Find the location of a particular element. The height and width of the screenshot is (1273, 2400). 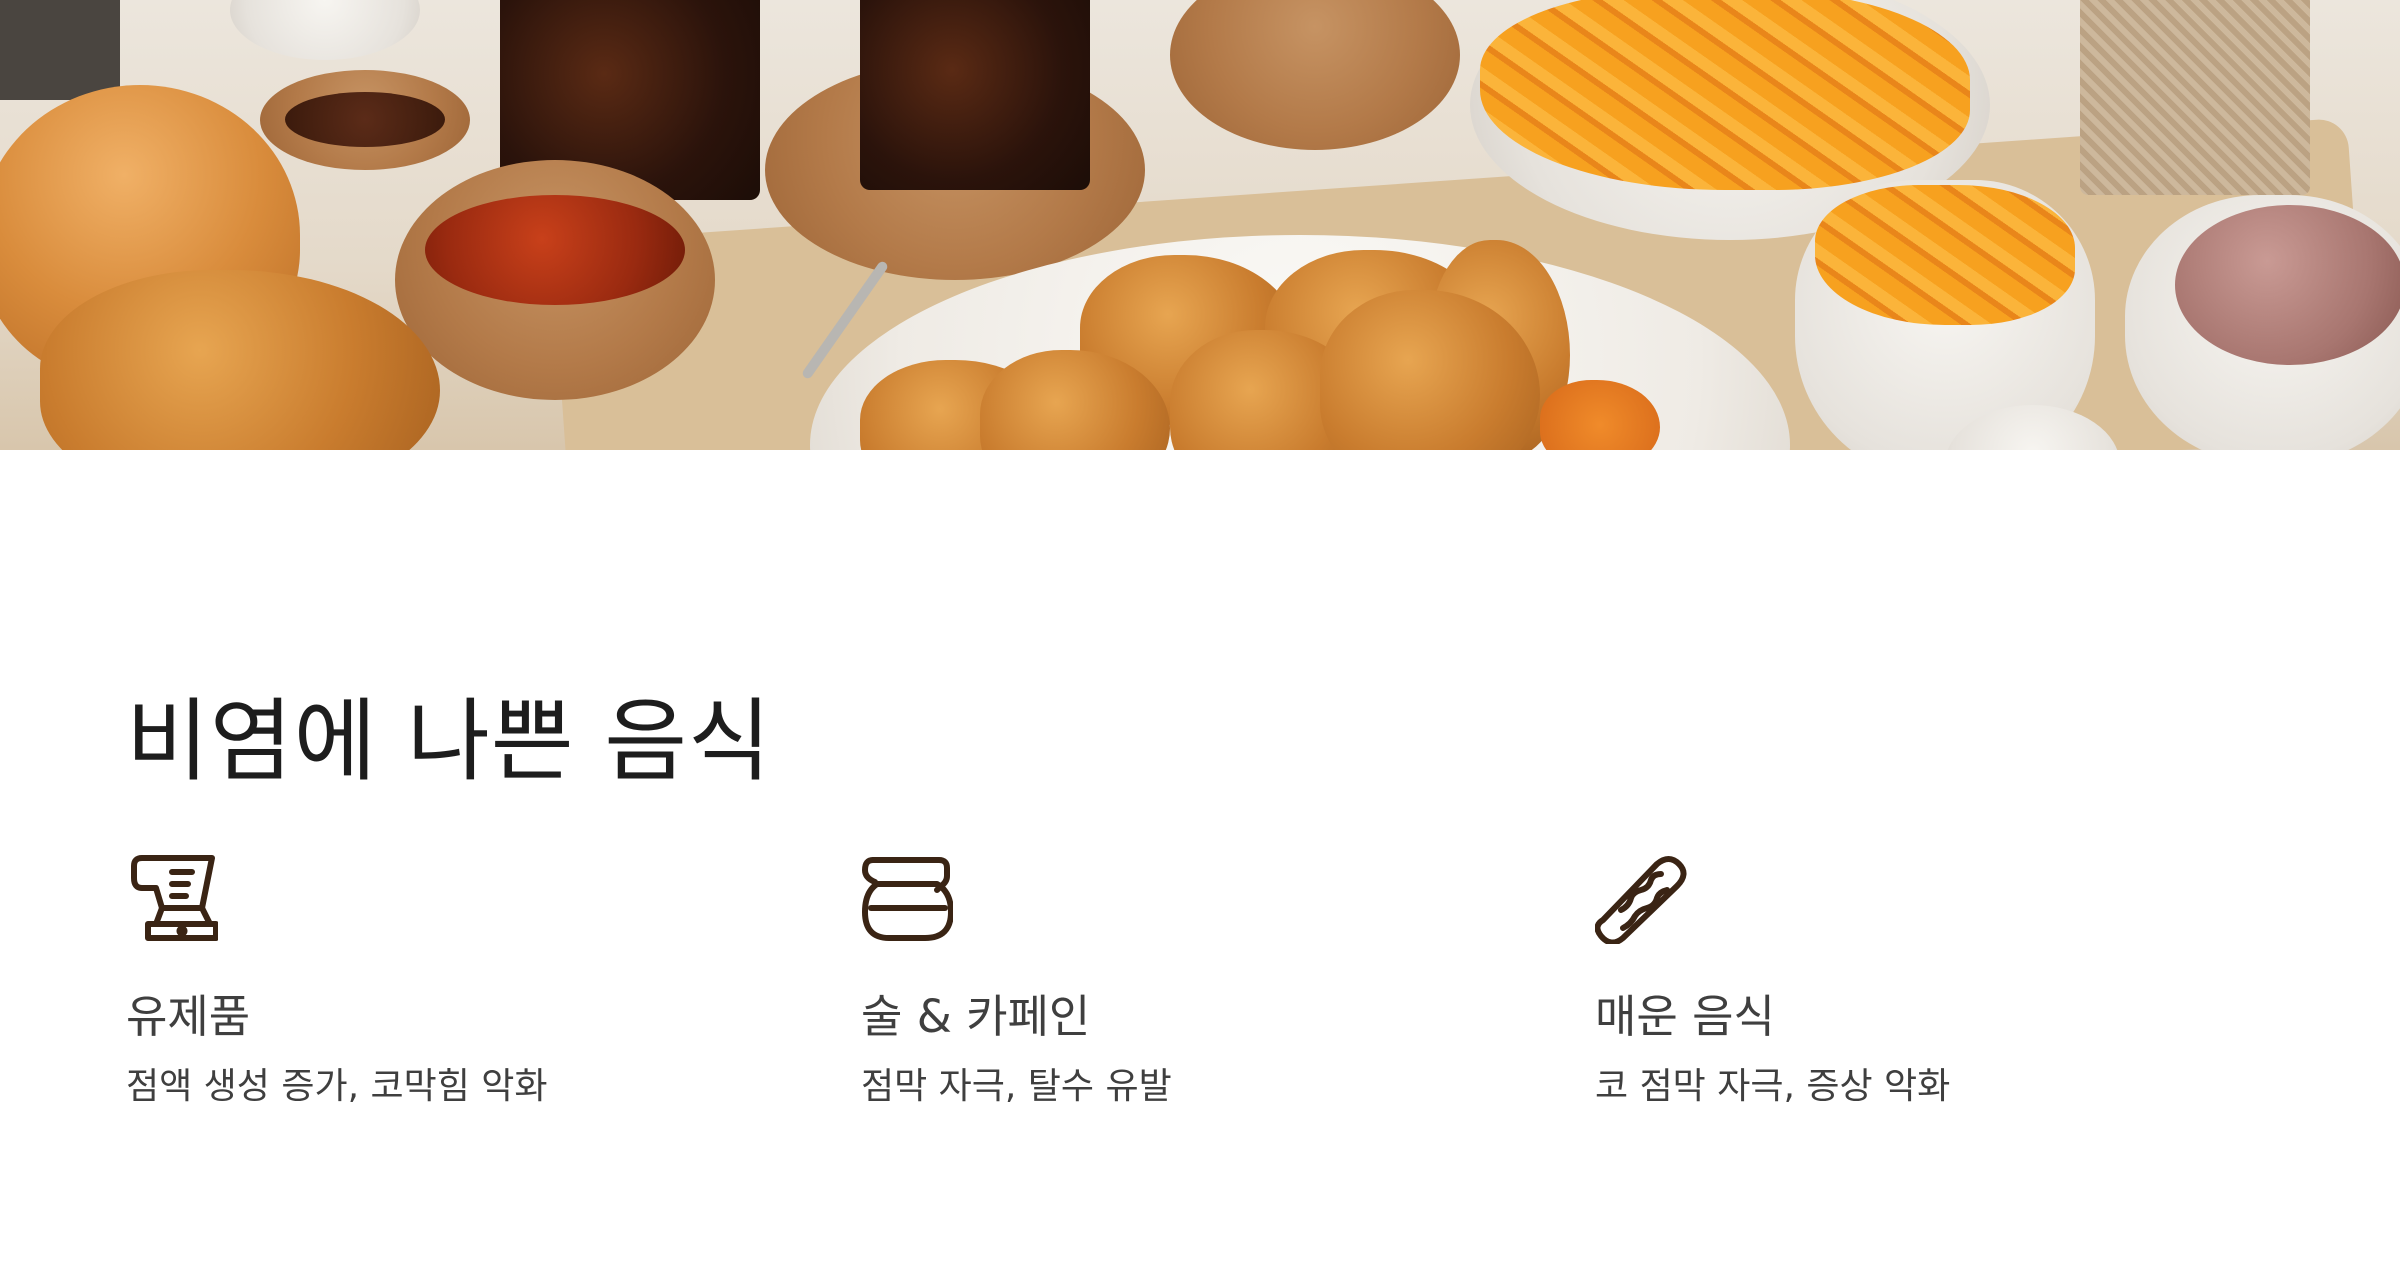

french-fries is located at coordinates (1725, 95).